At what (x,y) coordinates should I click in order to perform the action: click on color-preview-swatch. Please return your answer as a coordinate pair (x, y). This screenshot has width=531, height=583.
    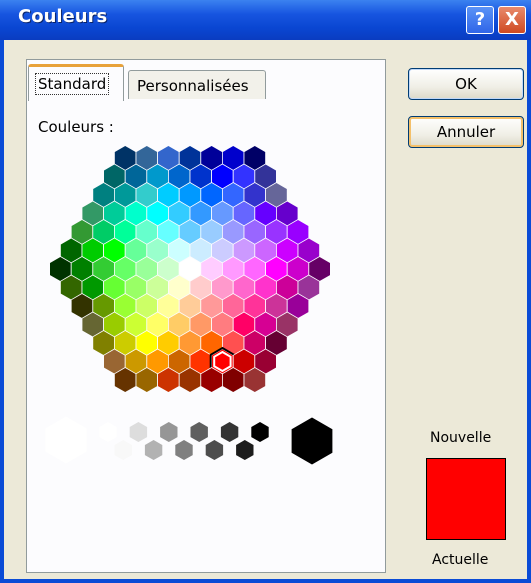
    Looking at the image, I should click on (466, 499).